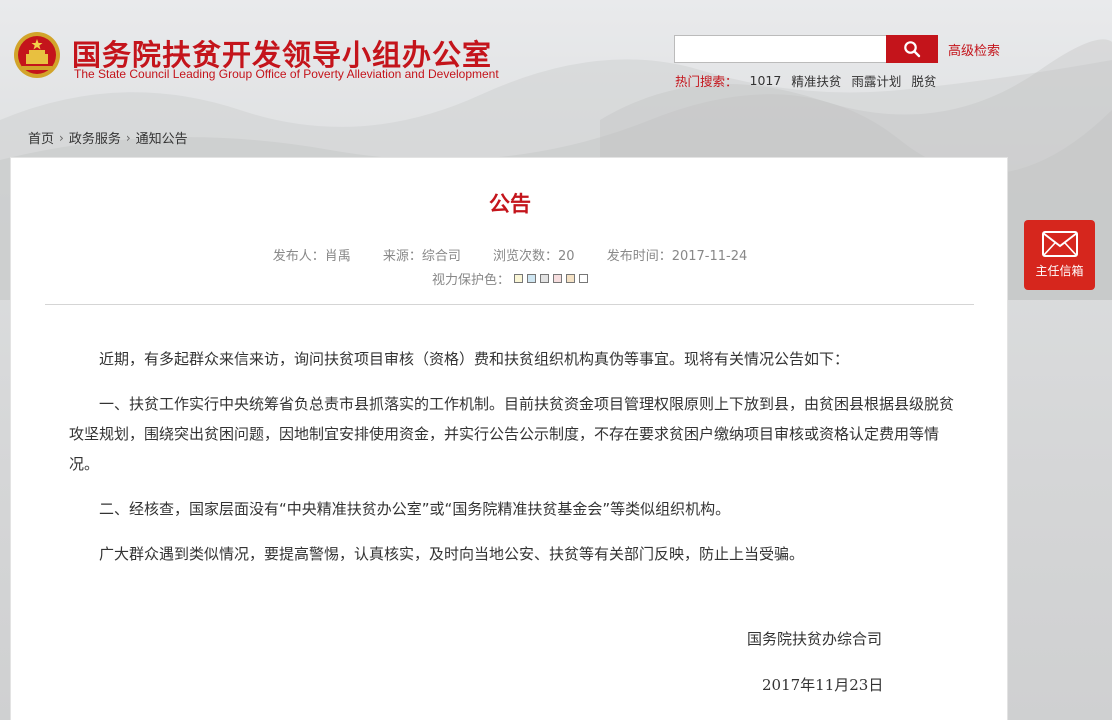 This screenshot has height=720, width=1112. What do you see at coordinates (815, 639) in the screenshot?
I see `article-signoff: 国务院扶贫办综合司` at bounding box center [815, 639].